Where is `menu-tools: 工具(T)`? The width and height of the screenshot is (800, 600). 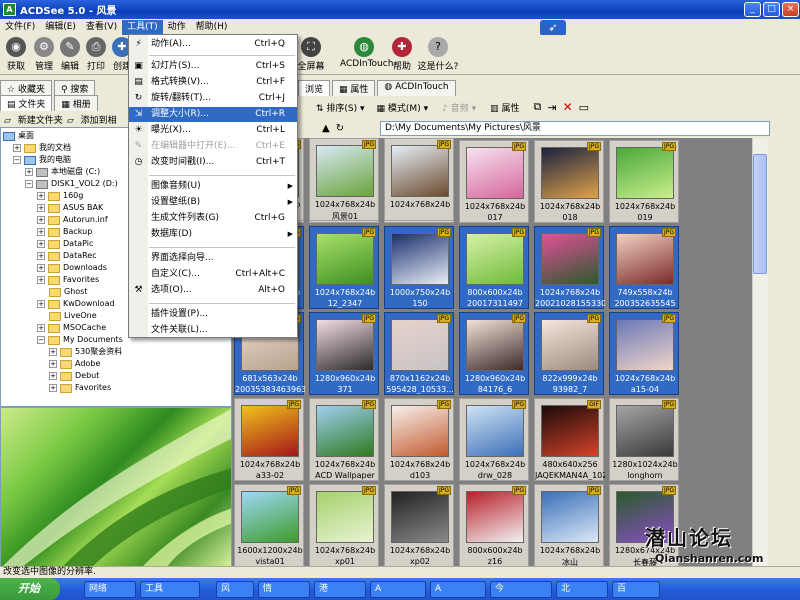
menu-tools: 工具(T) is located at coordinates (142, 27).